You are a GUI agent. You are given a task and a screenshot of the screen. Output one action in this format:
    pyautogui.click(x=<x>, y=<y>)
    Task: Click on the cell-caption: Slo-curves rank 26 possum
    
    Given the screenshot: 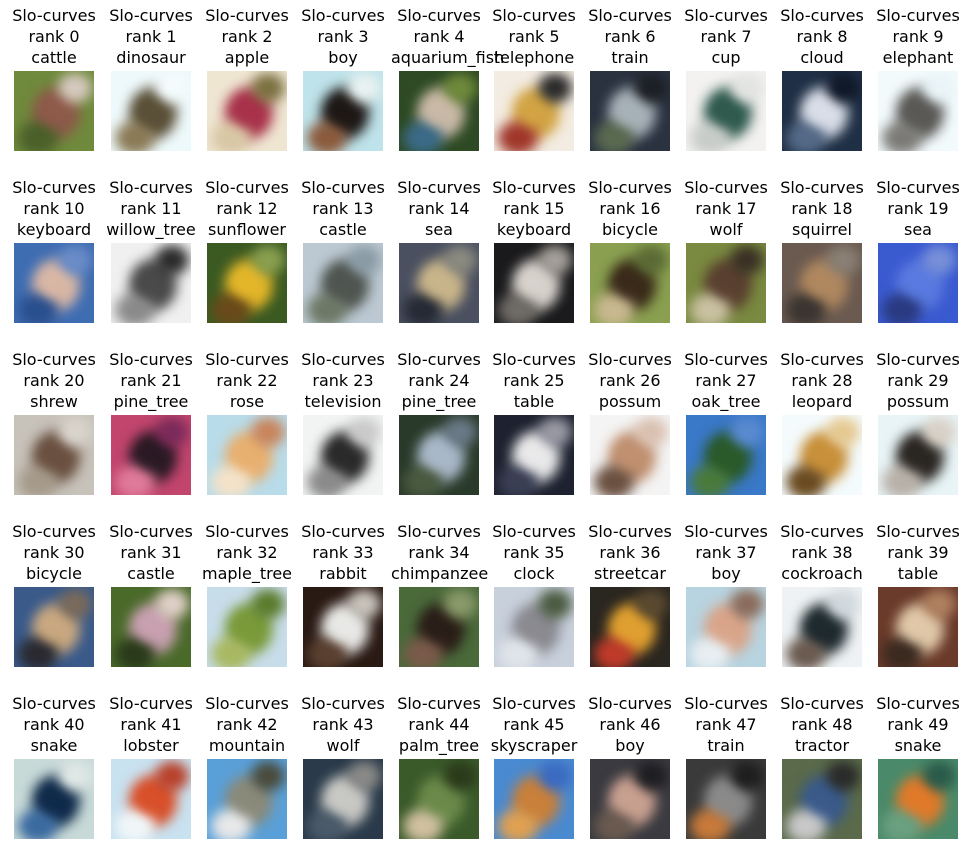 What is the action you would take?
    pyautogui.click(x=630, y=380)
    